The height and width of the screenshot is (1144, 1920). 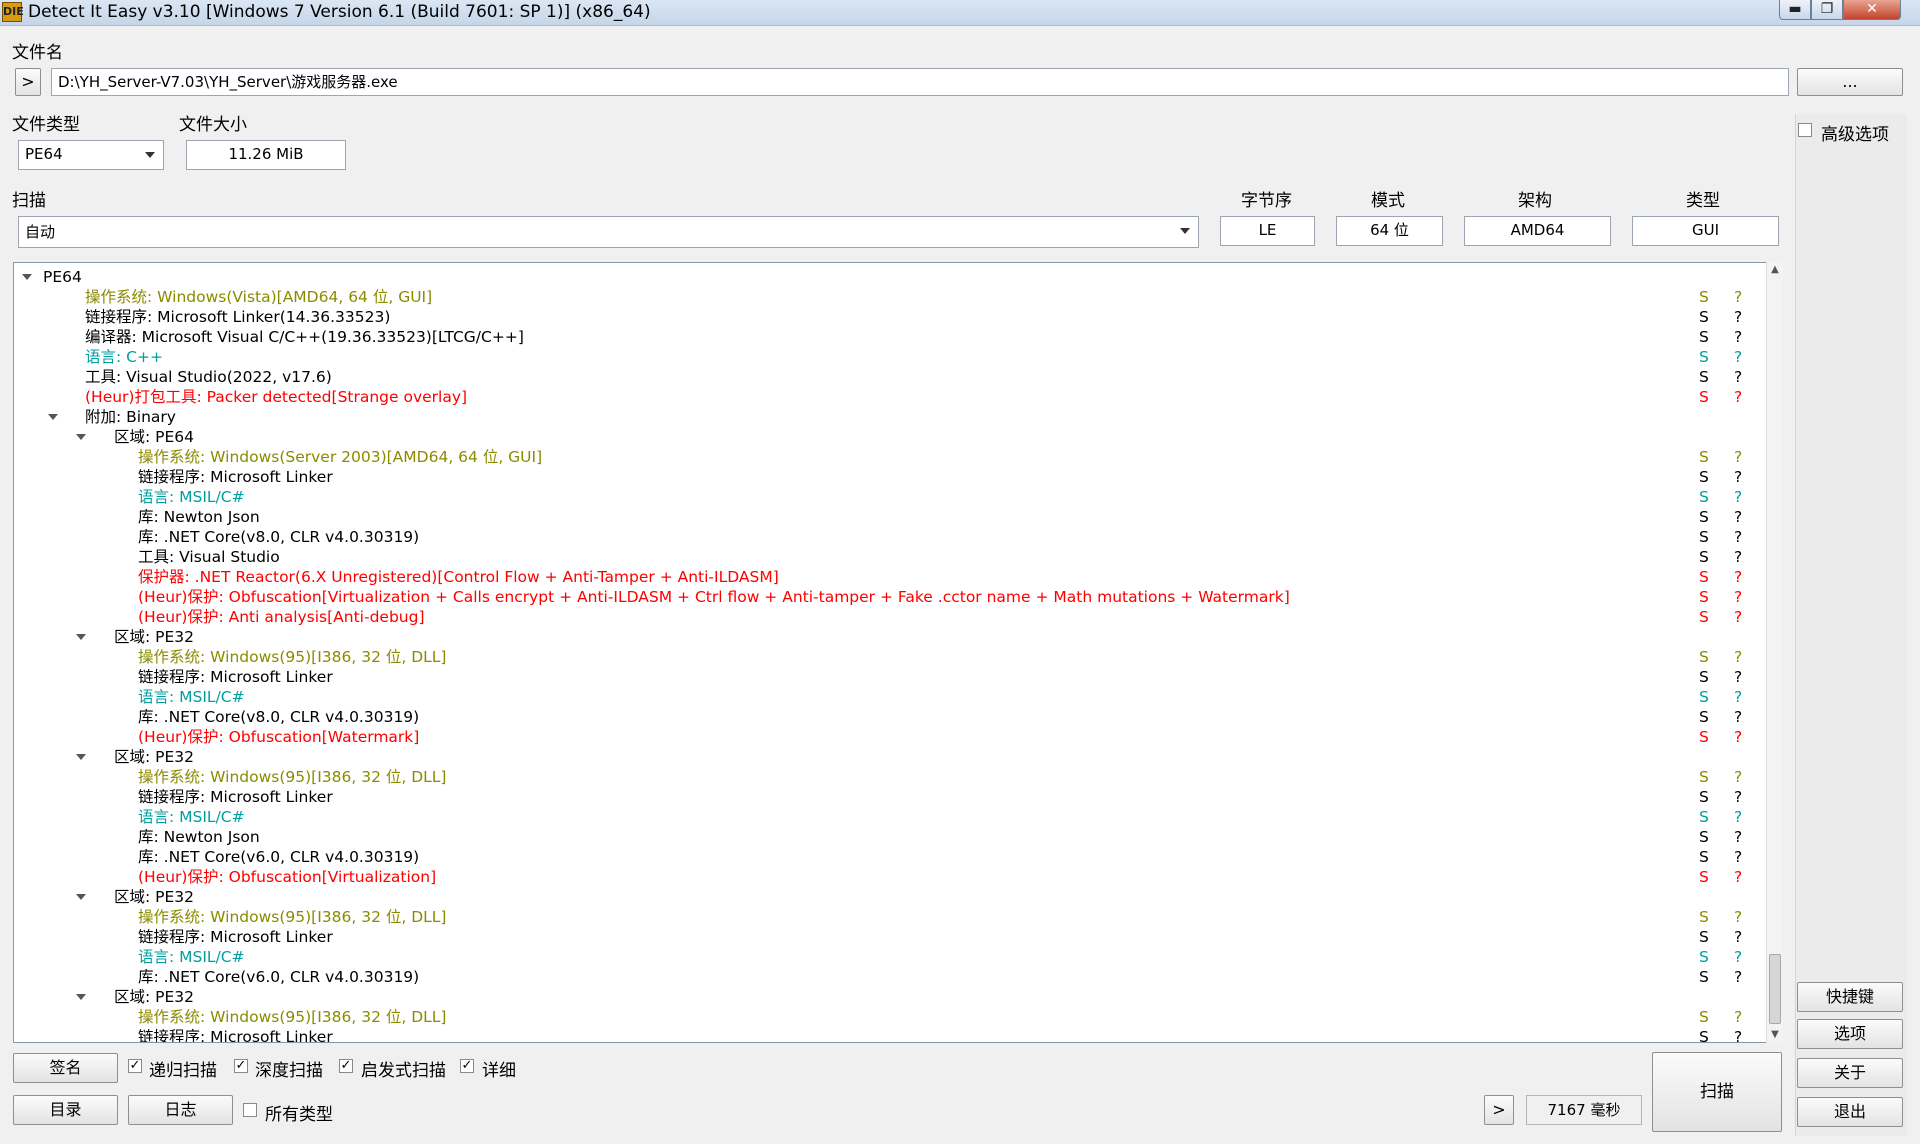 What do you see at coordinates (135, 1066) in the screenshot?
I see `recursive-scan-checkbox: ✓` at bounding box center [135, 1066].